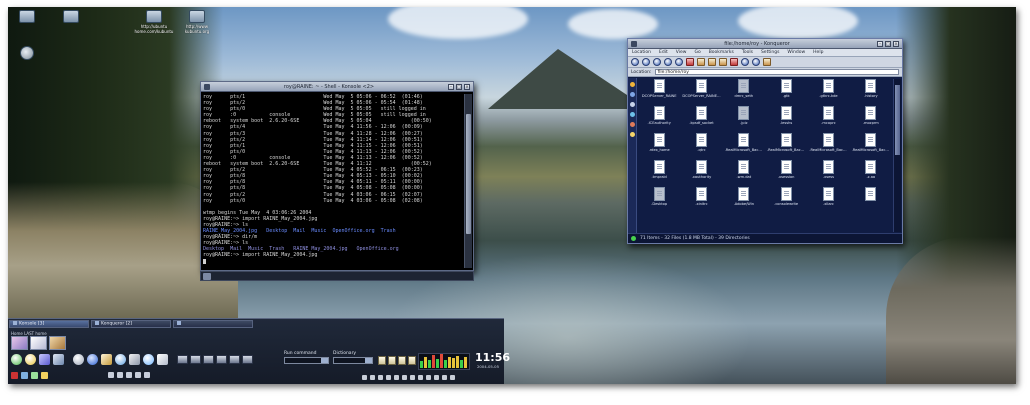 The image size is (1030, 405). Describe the element at coordinates (659, 200) in the screenshot. I see `file-item: .Desktop` at that location.